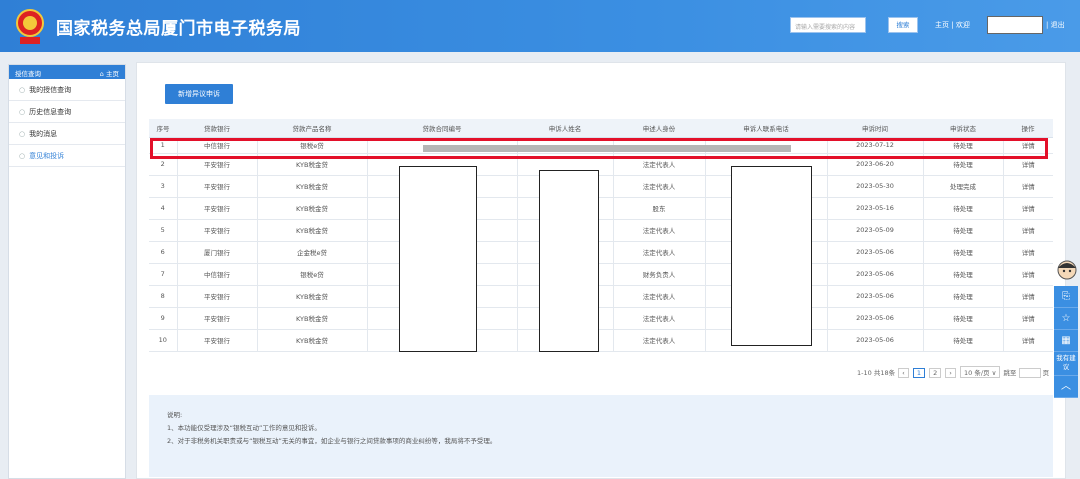 The image size is (1080, 479). What do you see at coordinates (178, 29) in the screenshot?
I see `site-title: 国家税务总局厦门市电子税务局` at bounding box center [178, 29].